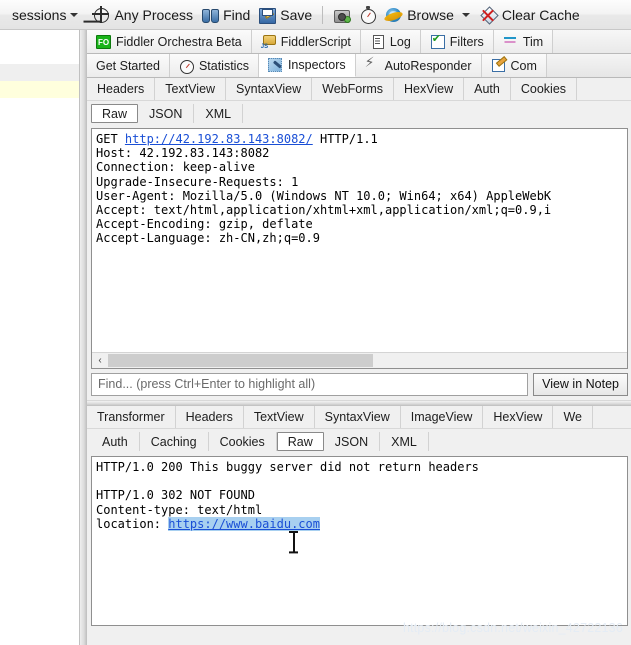  Describe the element at coordinates (174, 441) in the screenshot. I see `response-tab-caching: Caching` at that location.